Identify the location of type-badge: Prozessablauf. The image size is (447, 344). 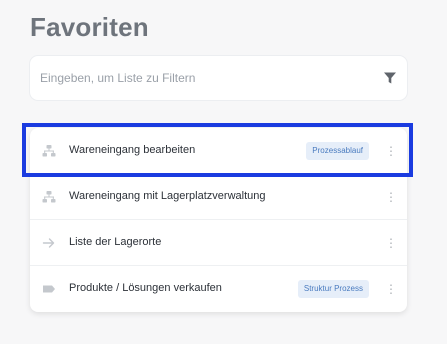
(337, 151).